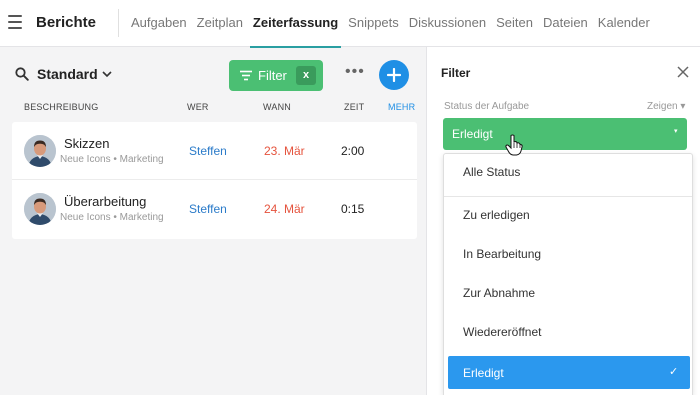 The height and width of the screenshot is (395, 700). What do you see at coordinates (353, 209) in the screenshot?
I see `entry-time: 0:15` at bounding box center [353, 209].